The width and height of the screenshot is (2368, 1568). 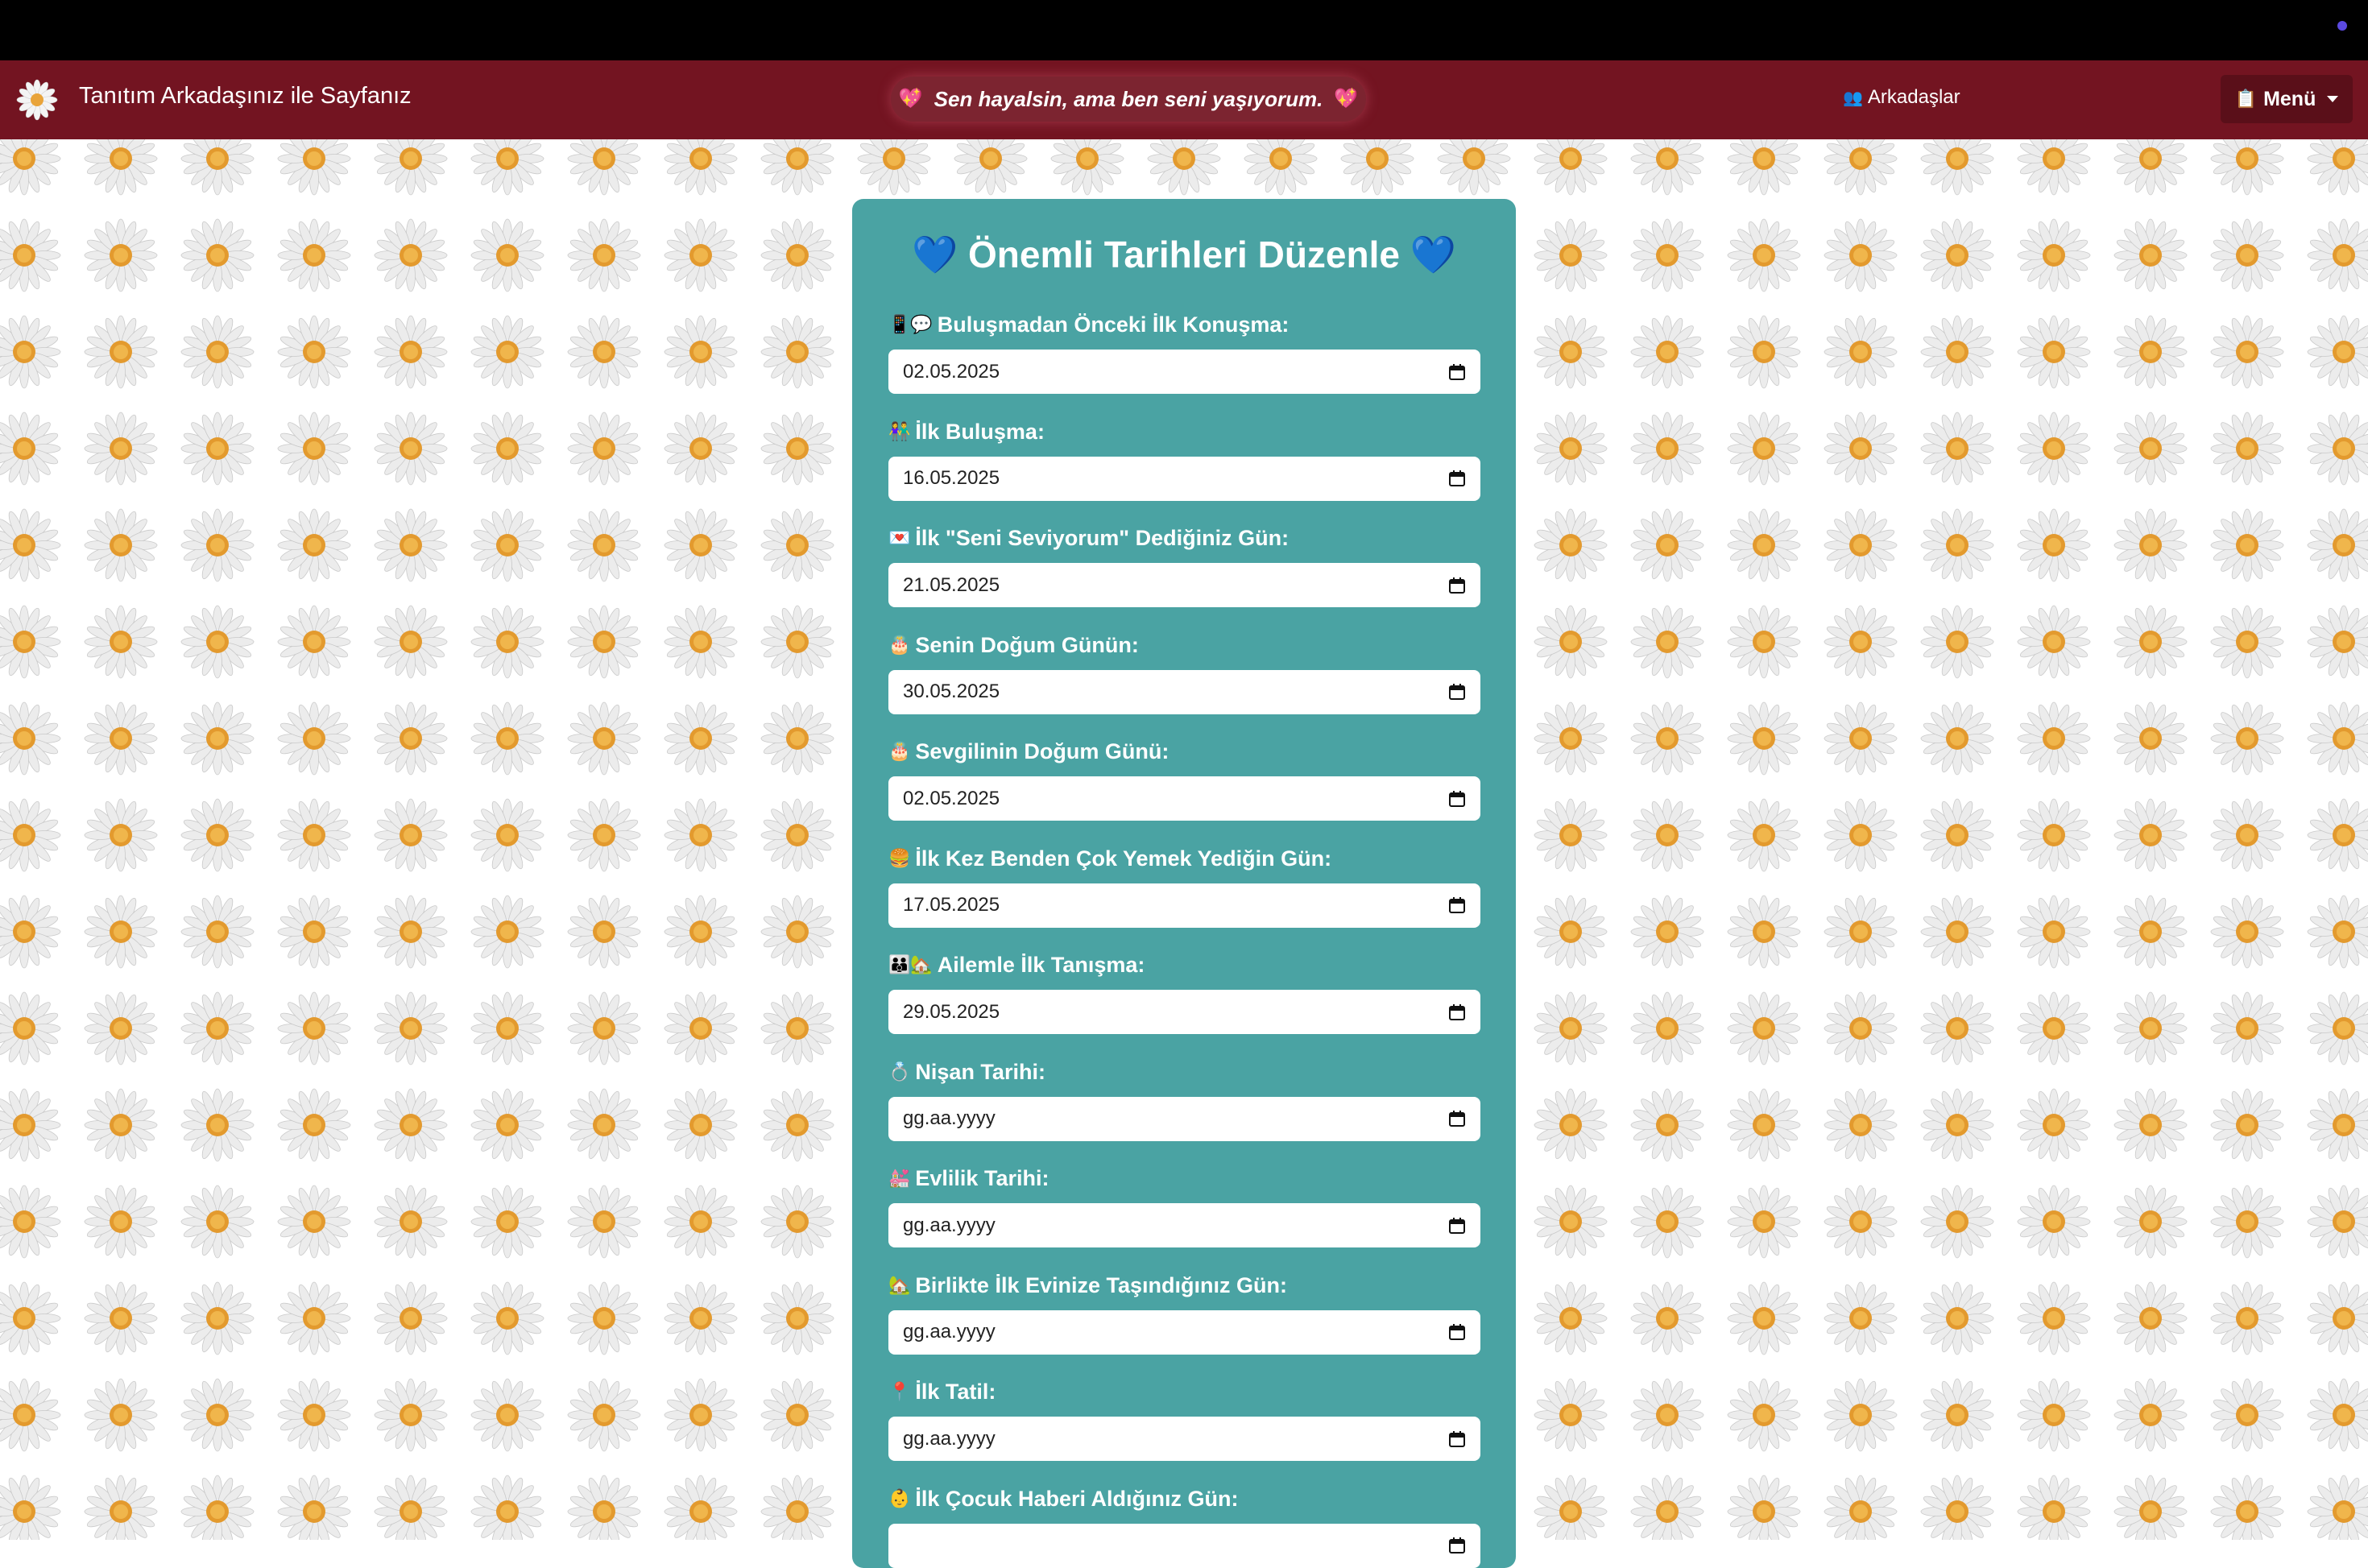 I want to click on date-field-label: 🏡 Birlikte İlk Evinize Taşındığınız Gün:, so click(x=1184, y=1286).